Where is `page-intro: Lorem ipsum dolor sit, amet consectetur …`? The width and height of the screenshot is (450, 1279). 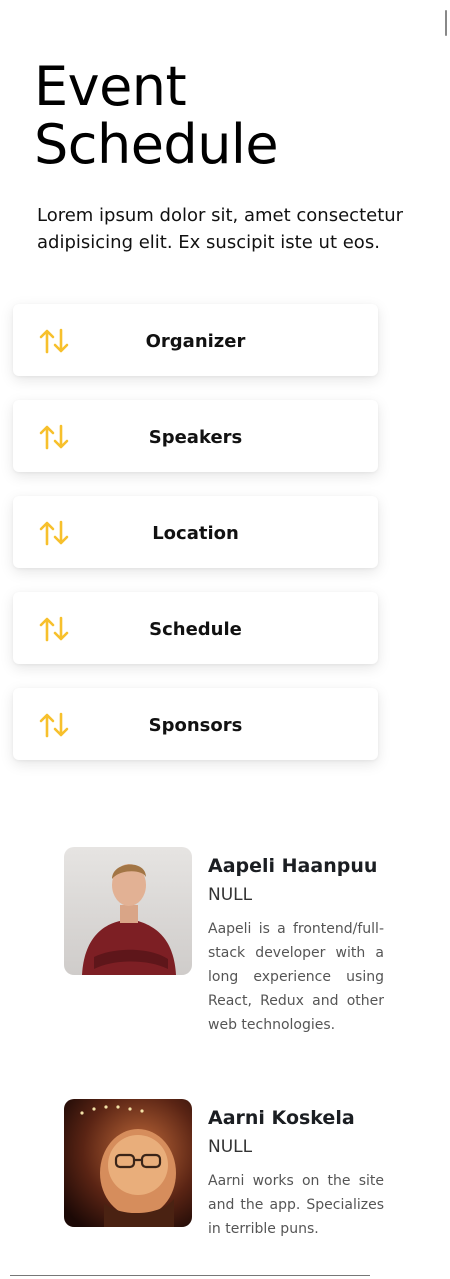
page-intro: Lorem ipsum dolor sit, amet consectetur … is located at coordinates (220, 229).